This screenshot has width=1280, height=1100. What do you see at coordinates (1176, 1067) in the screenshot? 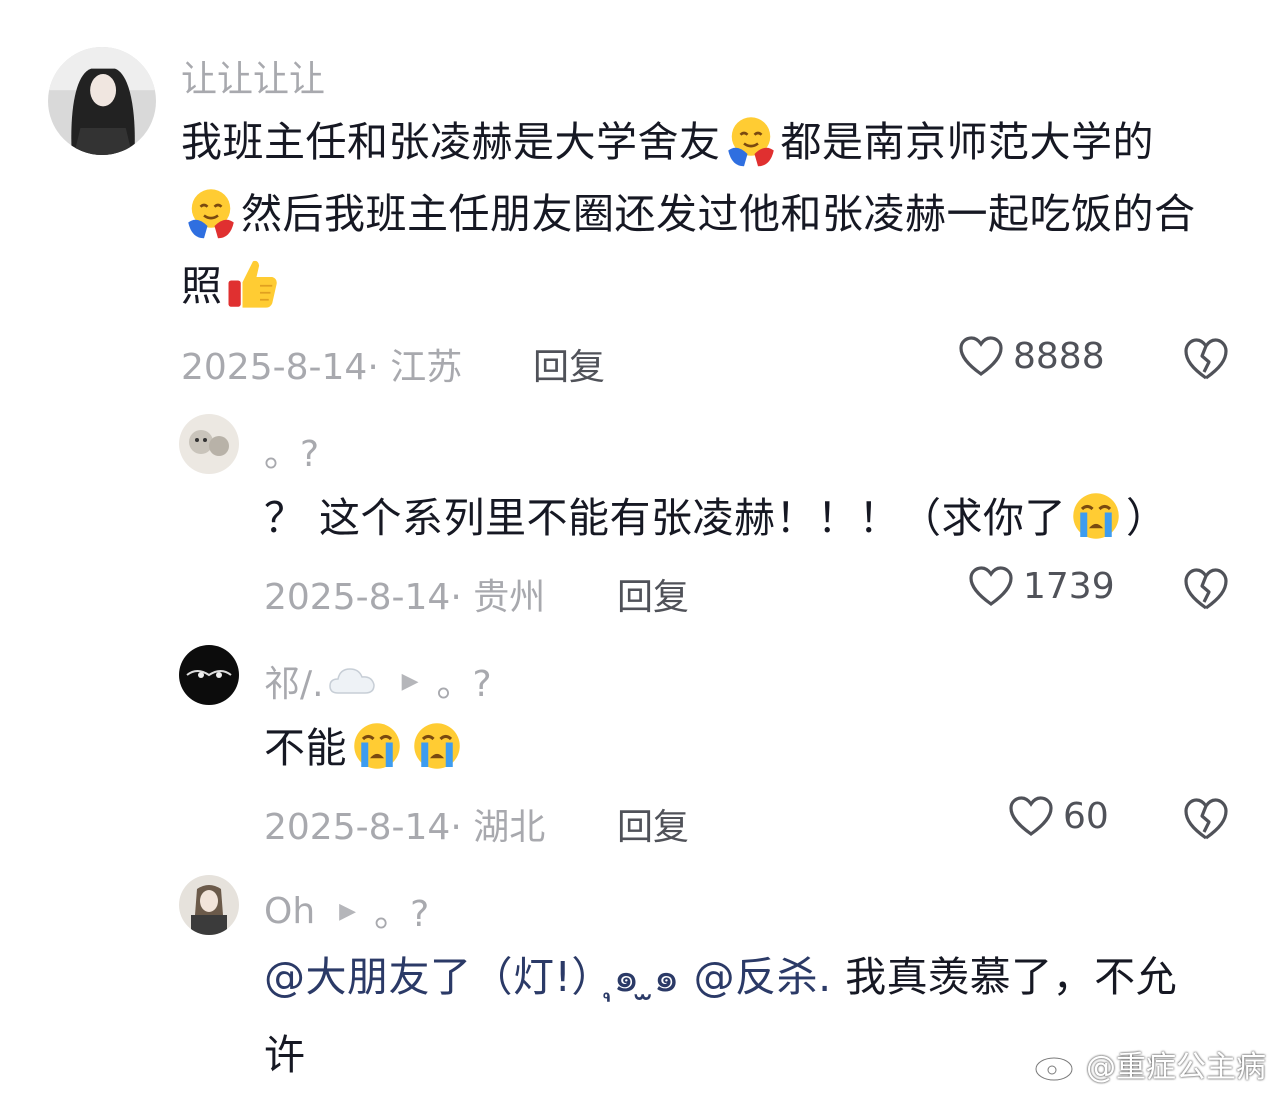
I see `watermark-text: @重症公主病` at bounding box center [1176, 1067].